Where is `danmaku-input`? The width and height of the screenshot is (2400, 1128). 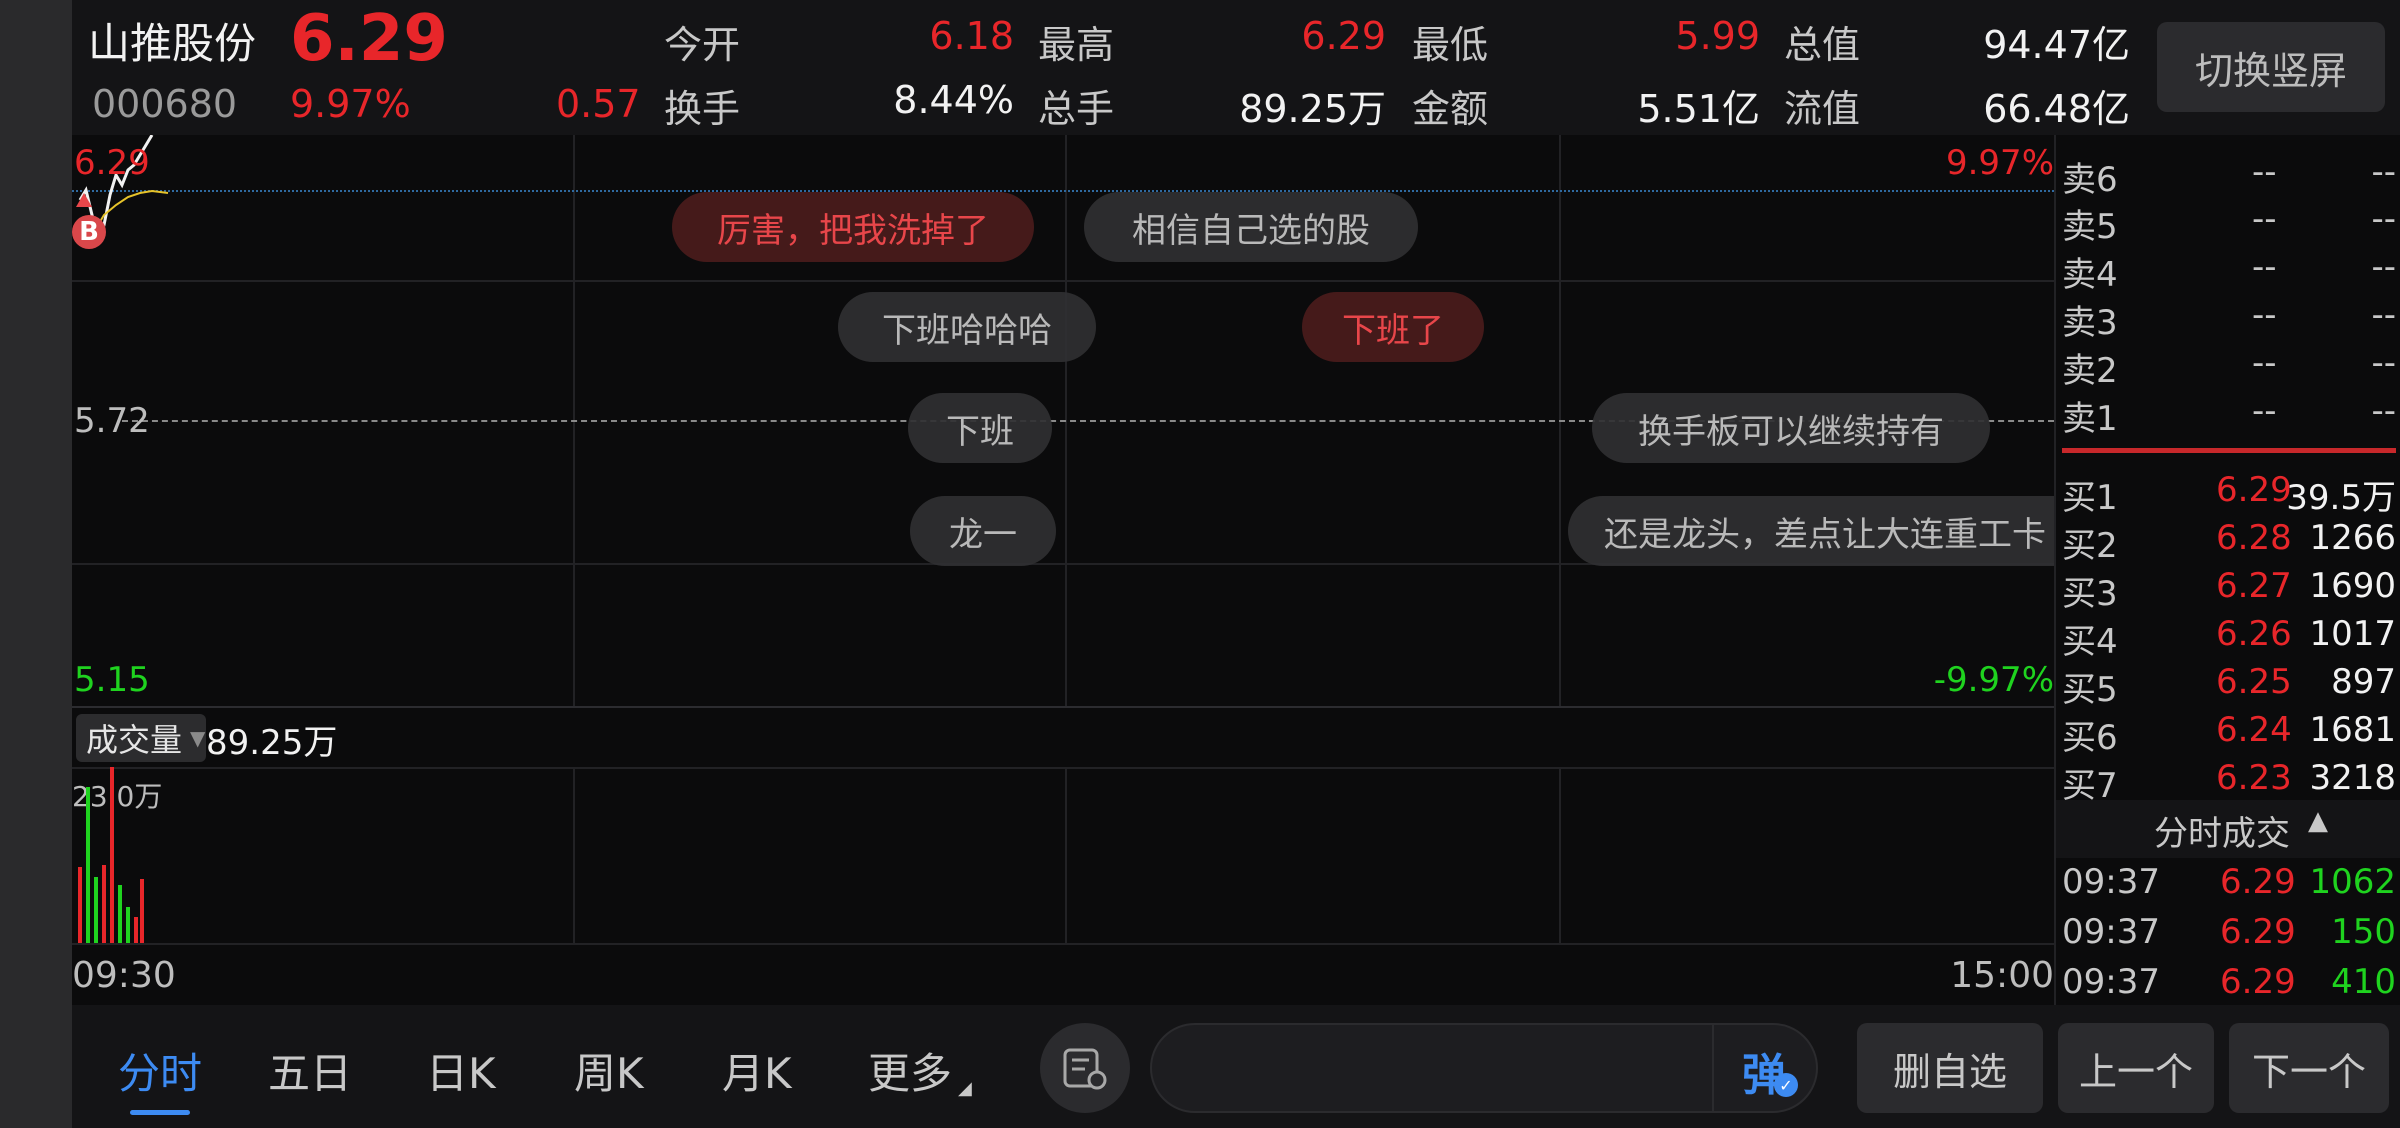 danmaku-input is located at coordinates (1419, 1069).